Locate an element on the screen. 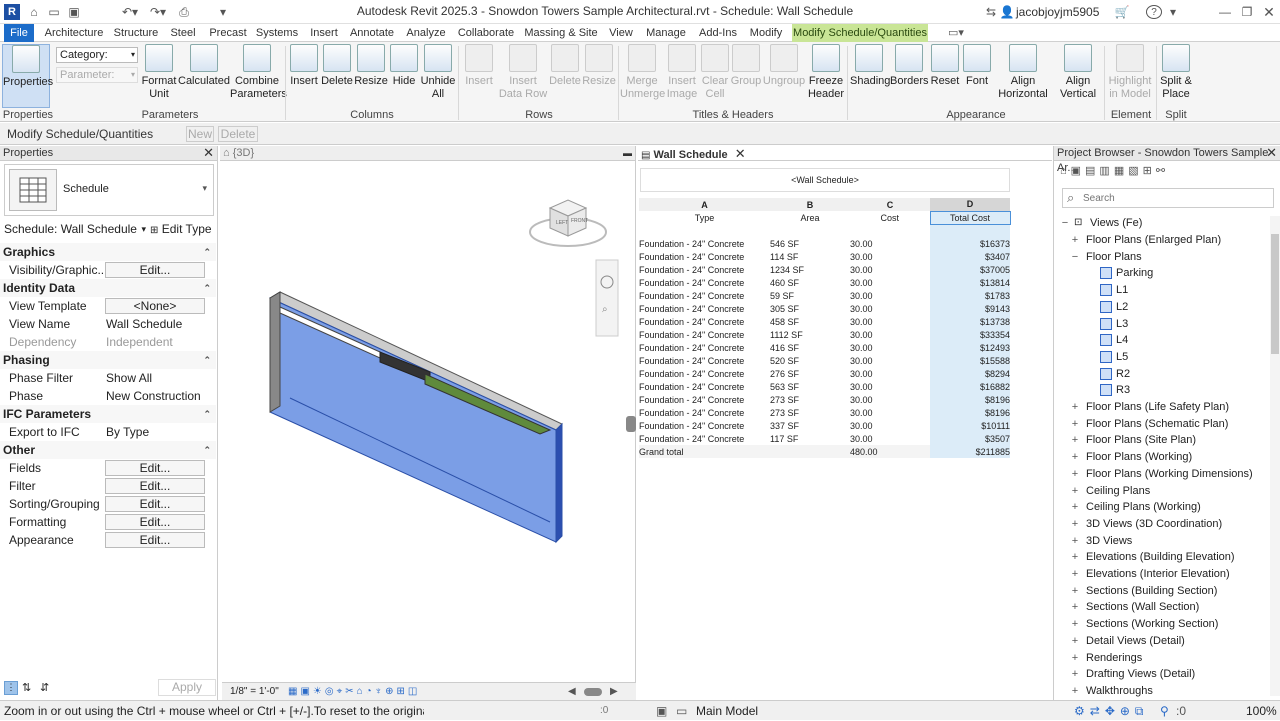 The image size is (1280, 721). tab-dropdown-icon: ▬ is located at coordinates (627, 153).